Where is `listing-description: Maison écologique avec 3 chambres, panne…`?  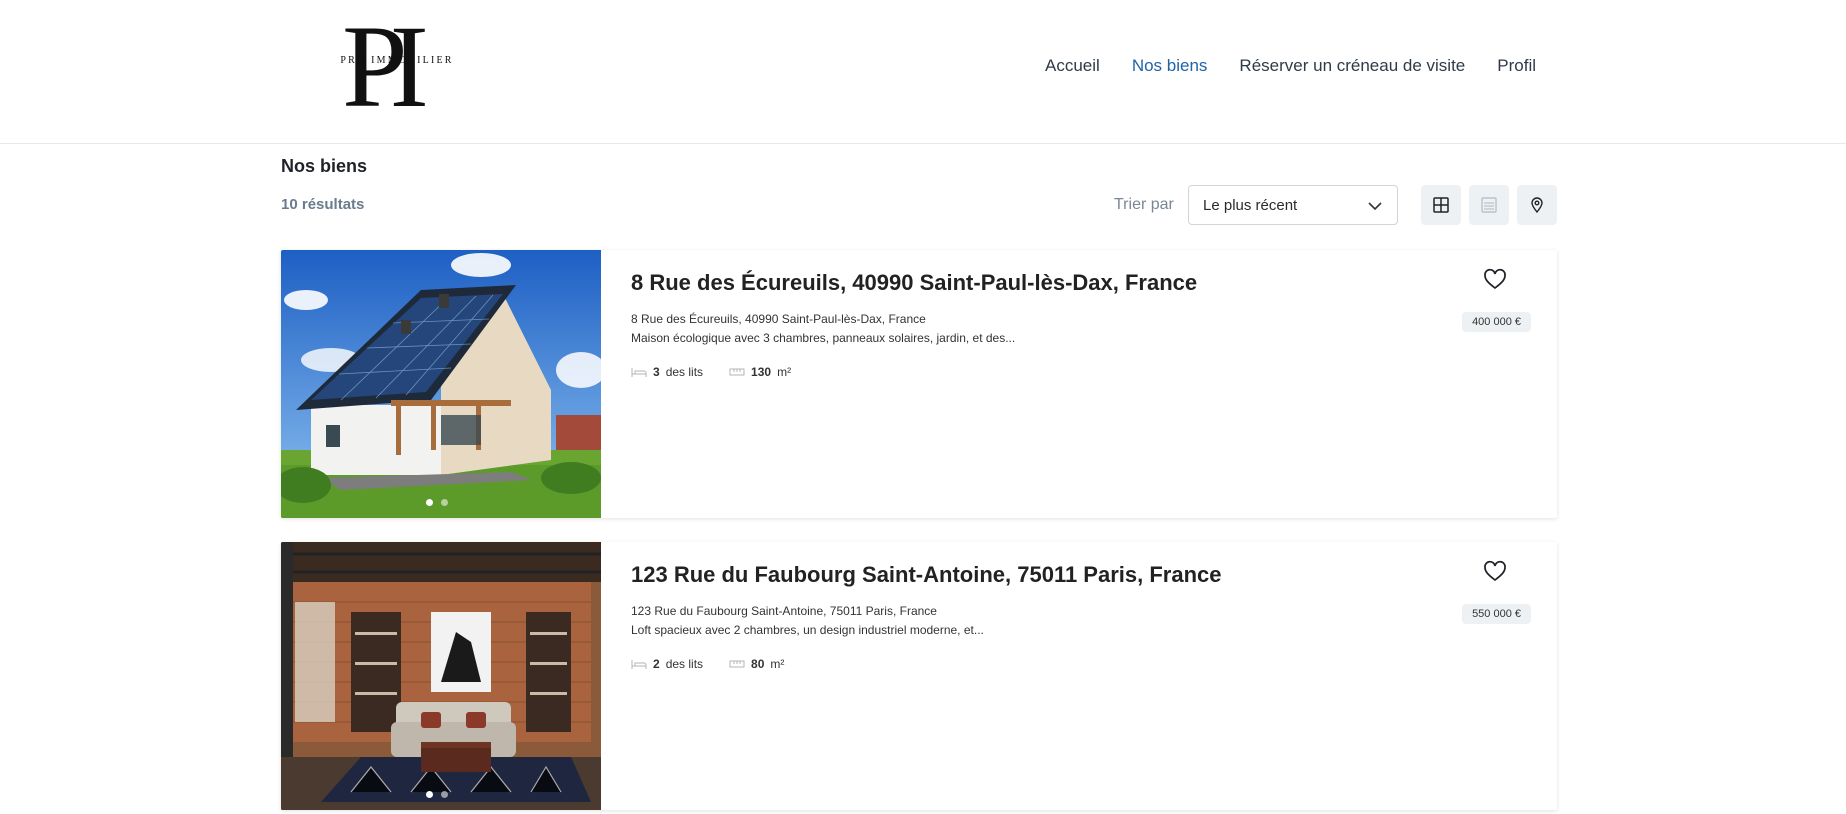
listing-description: Maison écologique avec 3 chambres, panne… is located at coordinates (823, 338).